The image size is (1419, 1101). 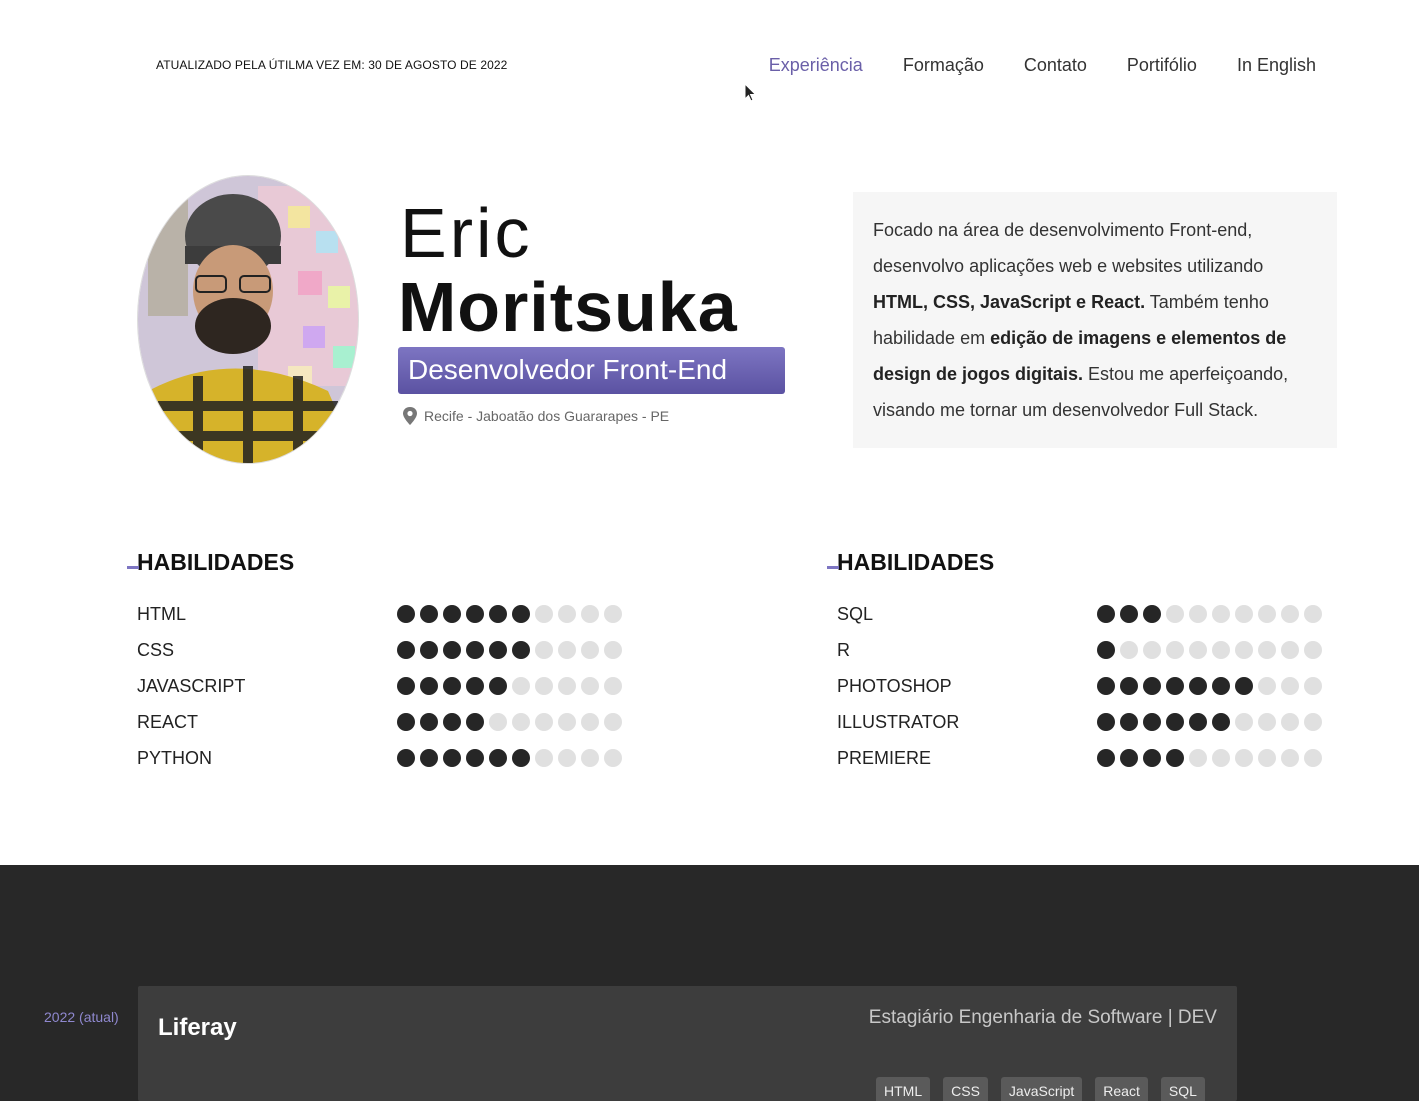 I want to click on mouse-cursor-icon, so click(x=750, y=92).